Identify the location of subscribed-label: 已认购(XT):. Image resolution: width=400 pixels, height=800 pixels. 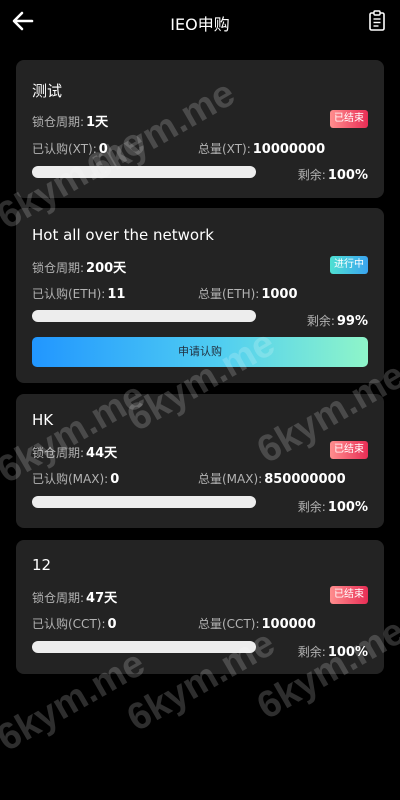
(64, 149).